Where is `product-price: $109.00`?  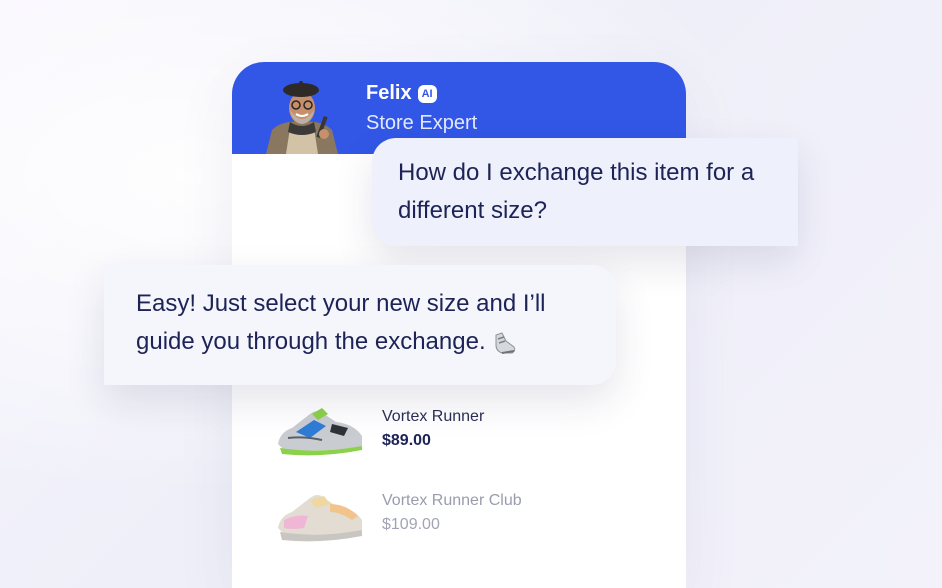
product-price: $109.00 is located at coordinates (411, 524).